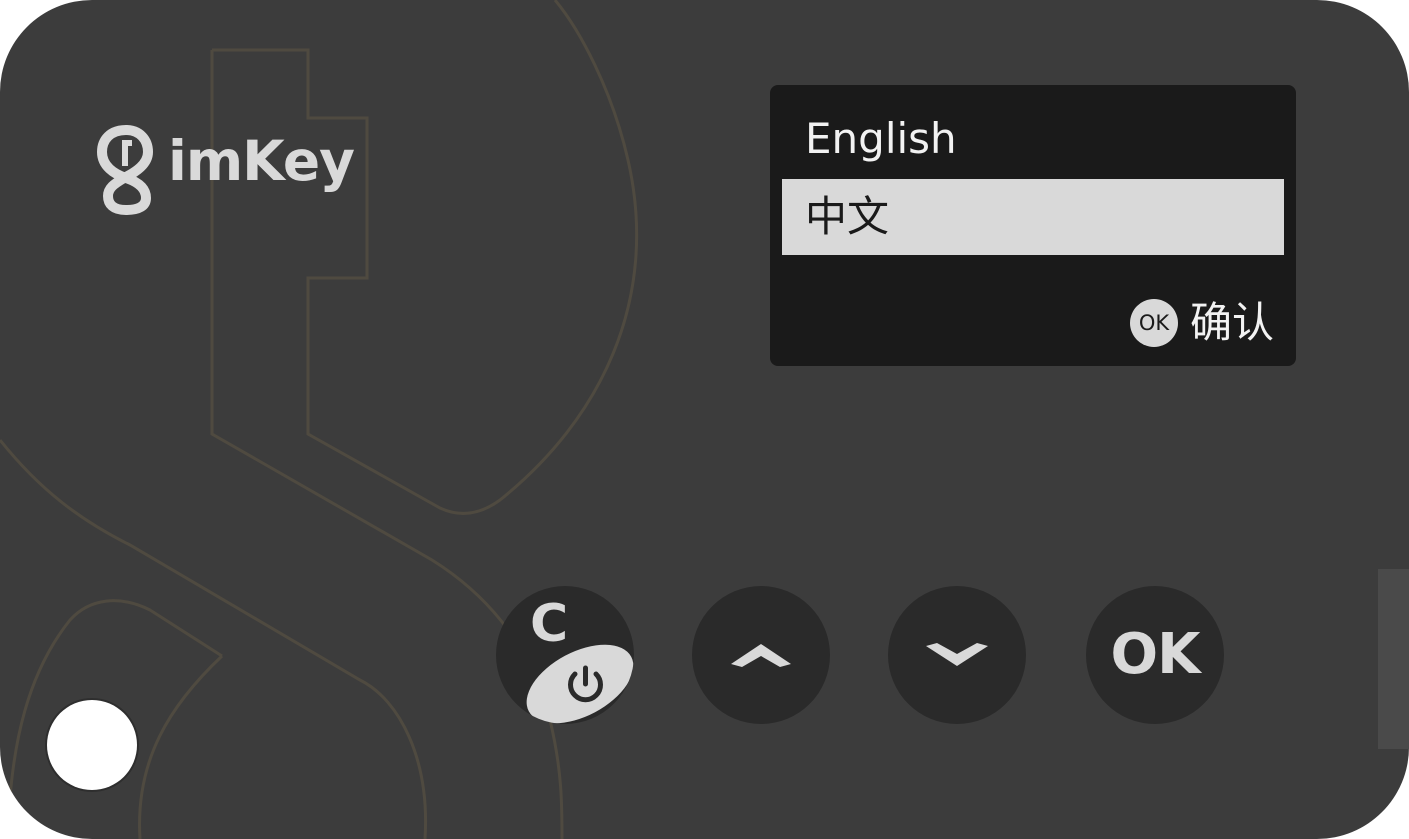 The width and height of the screenshot is (1409, 839). I want to click on device-screen: English 中文 OK 确认, so click(1033, 225).